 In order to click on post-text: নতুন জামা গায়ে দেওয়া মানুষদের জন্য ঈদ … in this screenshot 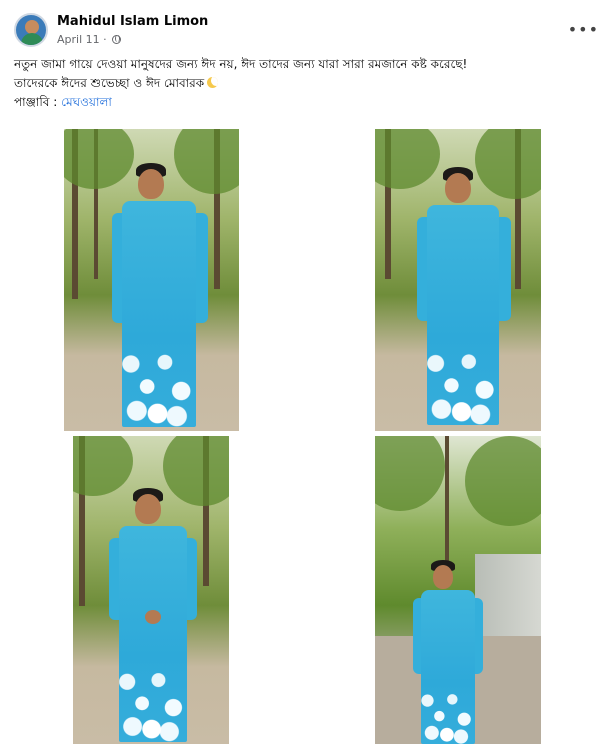, I will do `click(306, 83)`.